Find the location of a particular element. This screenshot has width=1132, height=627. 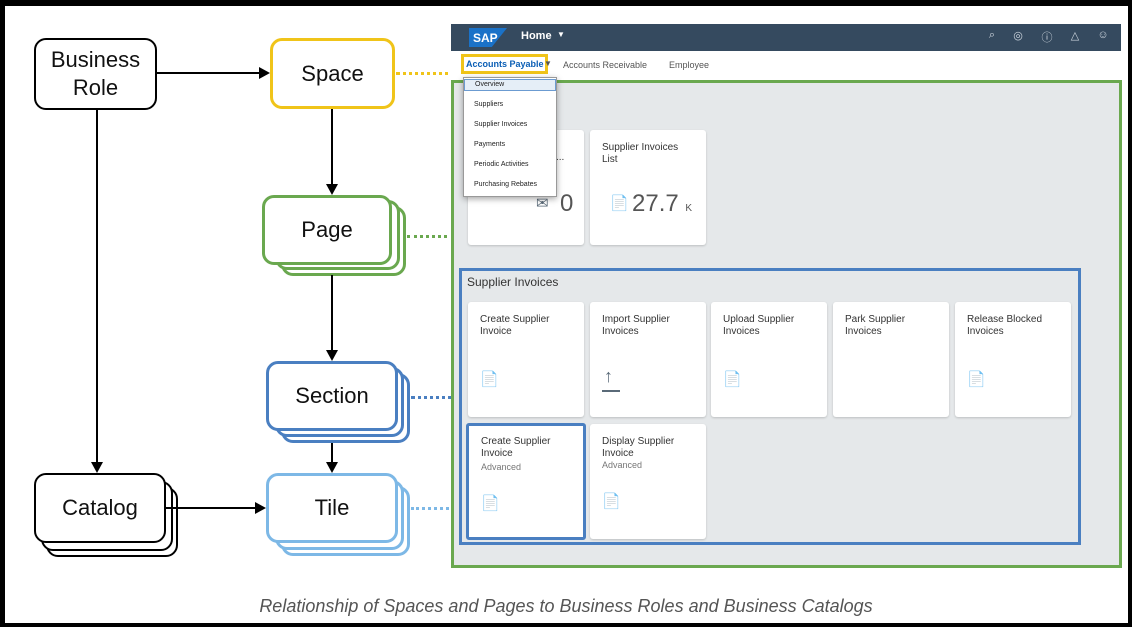

tile-label: Tile is located at coordinates (332, 507).